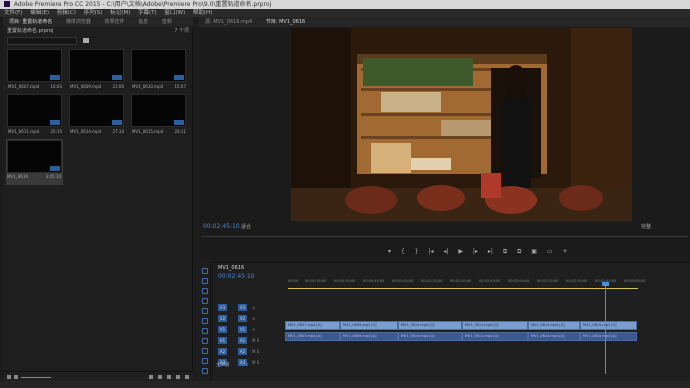 The height and width of the screenshot is (388, 690). I want to click on lift-icon: ⧉, so click(505, 252).